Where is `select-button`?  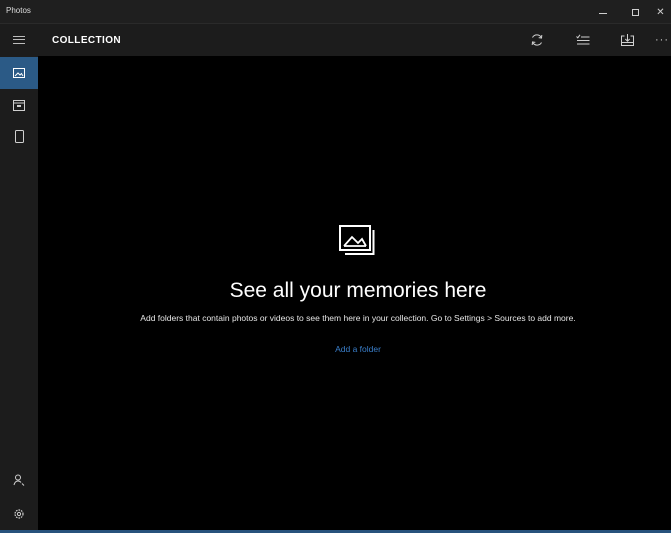
select-button is located at coordinates (583, 40).